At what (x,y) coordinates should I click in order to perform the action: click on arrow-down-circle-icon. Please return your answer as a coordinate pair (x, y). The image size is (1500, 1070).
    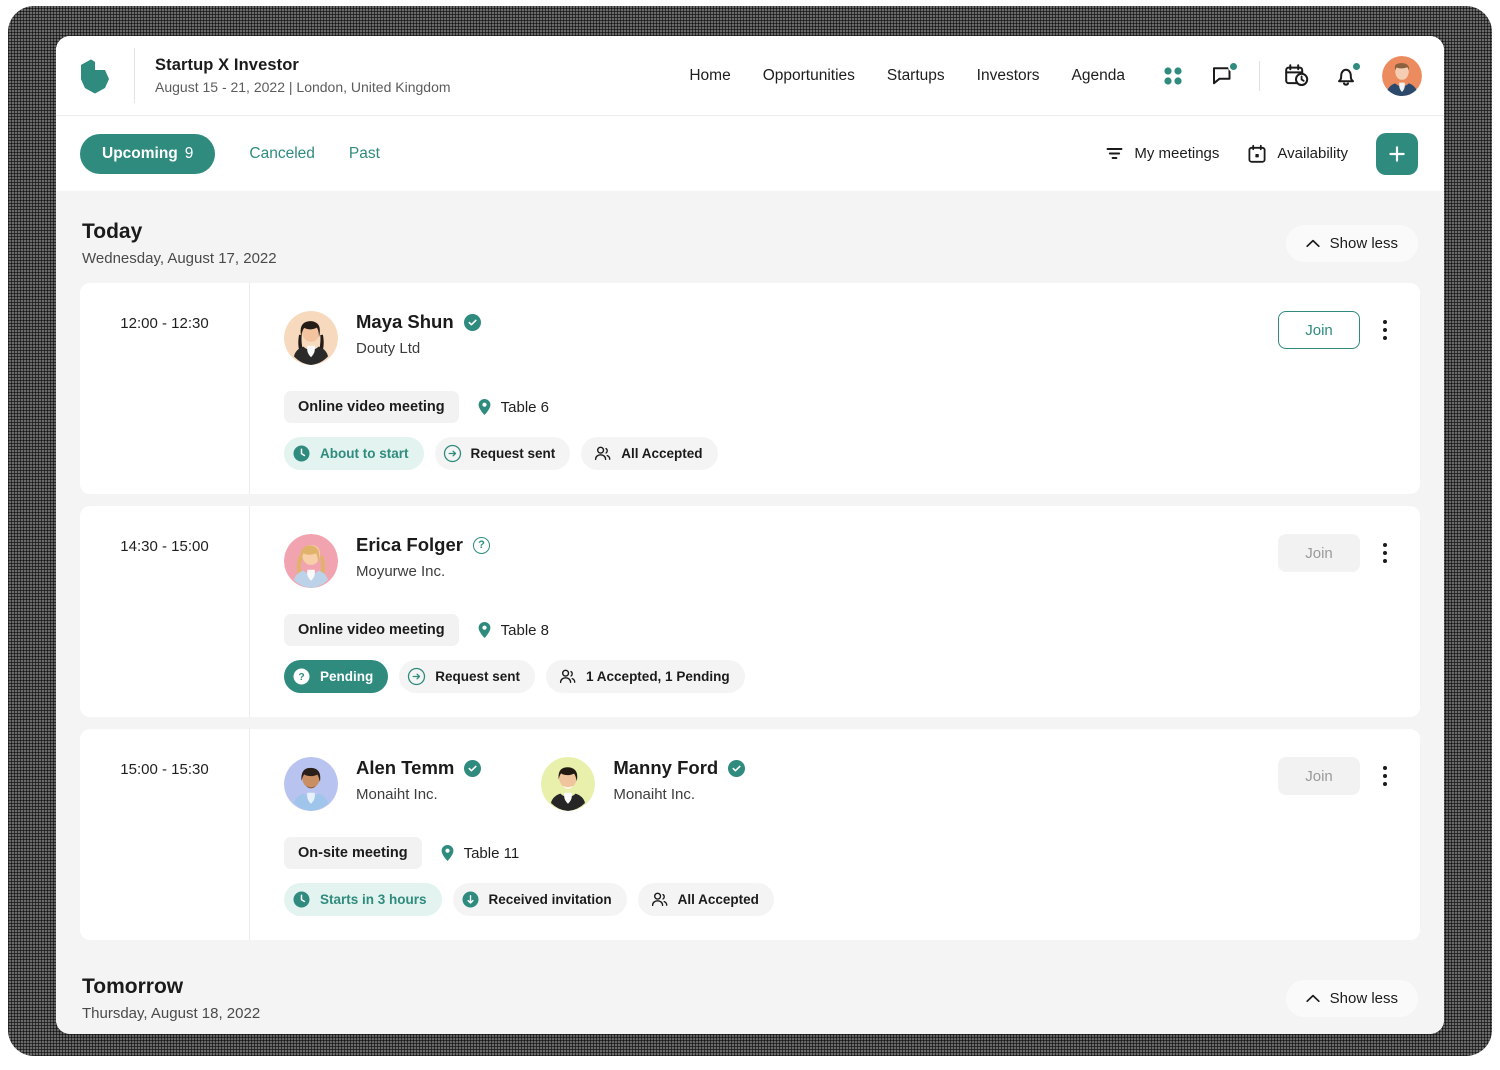
    Looking at the image, I should click on (470, 899).